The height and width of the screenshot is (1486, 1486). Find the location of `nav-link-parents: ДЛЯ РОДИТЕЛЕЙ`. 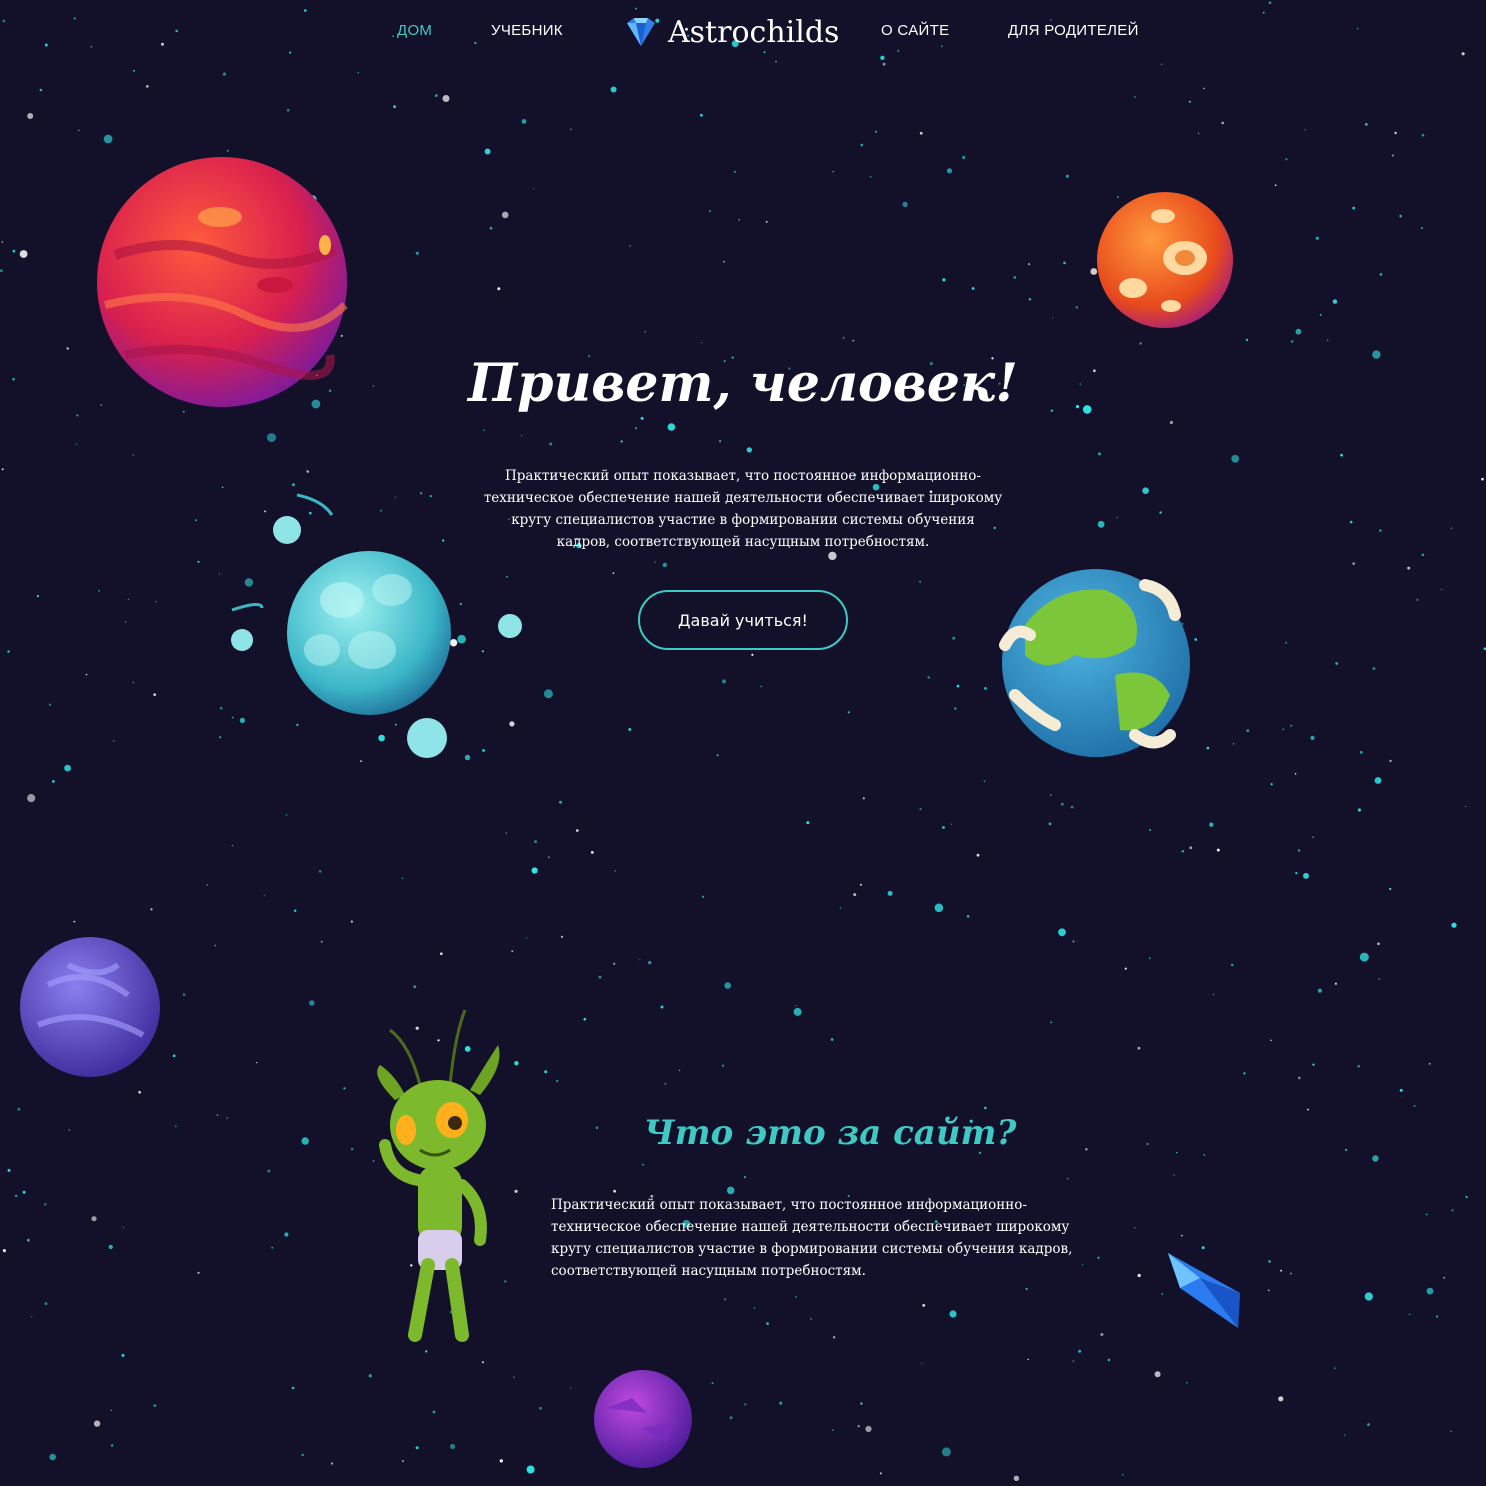

nav-link-parents: ДЛЯ РОДИТЕЛЕЙ is located at coordinates (1073, 30).